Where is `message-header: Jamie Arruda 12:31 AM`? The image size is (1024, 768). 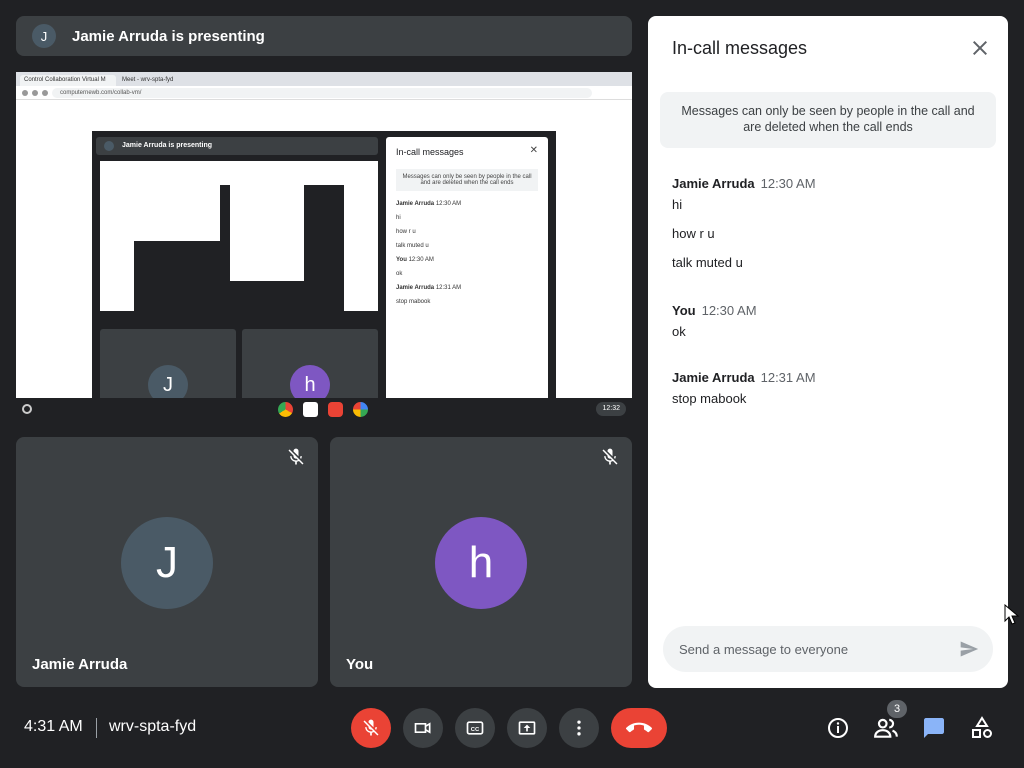
message-header: Jamie Arruda 12:31 AM is located at coordinates (832, 377).